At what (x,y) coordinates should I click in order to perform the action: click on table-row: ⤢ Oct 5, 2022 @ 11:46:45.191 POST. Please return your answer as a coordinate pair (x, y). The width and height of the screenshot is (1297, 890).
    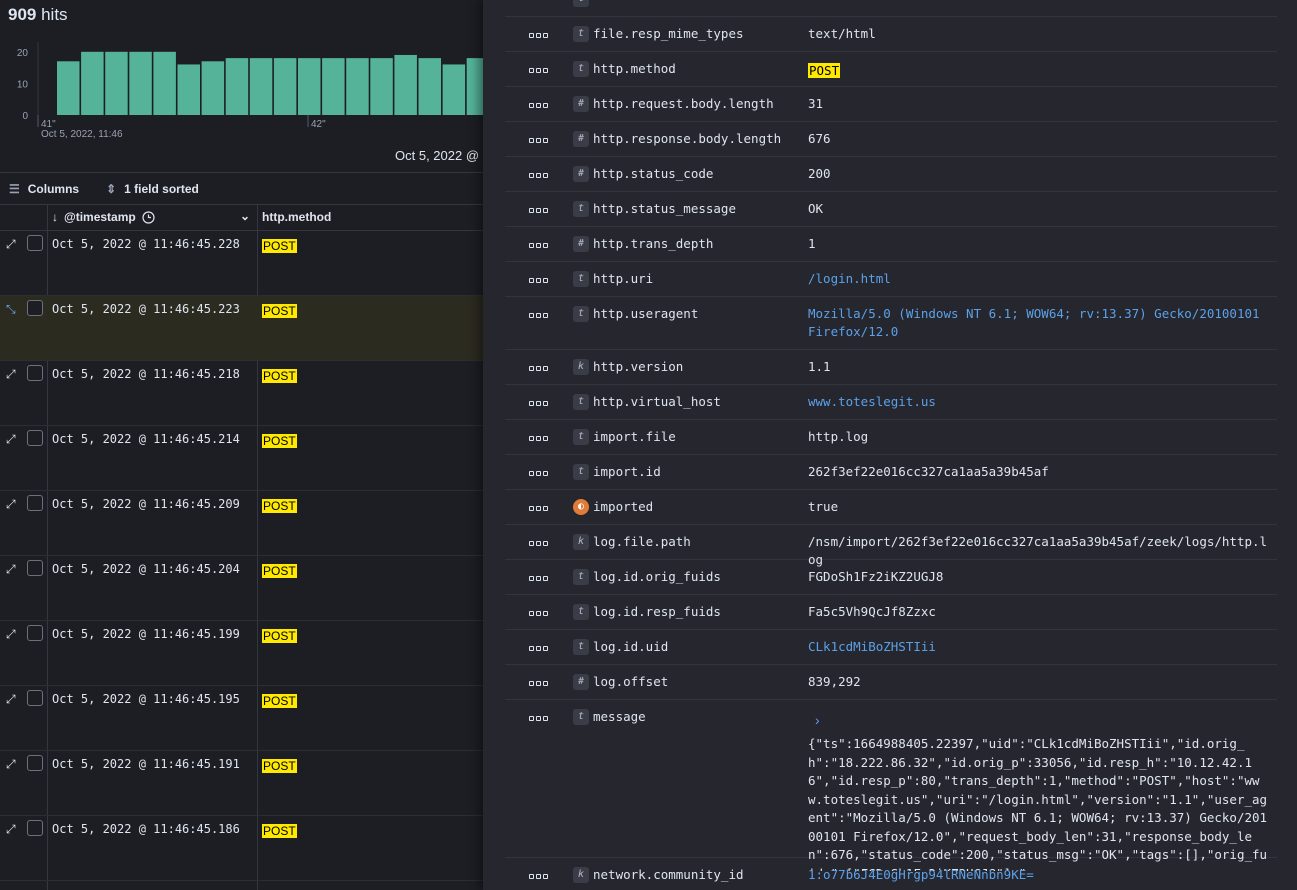
    Looking at the image, I should click on (242, 783).